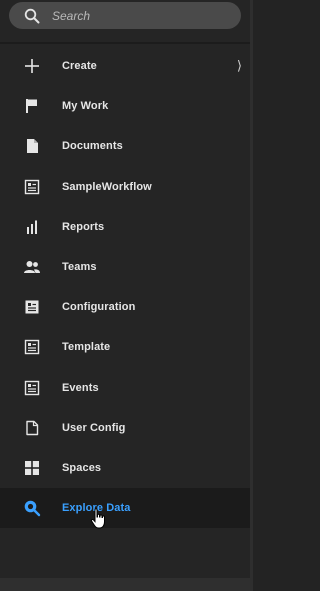  Describe the element at coordinates (82, 467) in the screenshot. I see `sidebar-item-label: Spaces` at that location.